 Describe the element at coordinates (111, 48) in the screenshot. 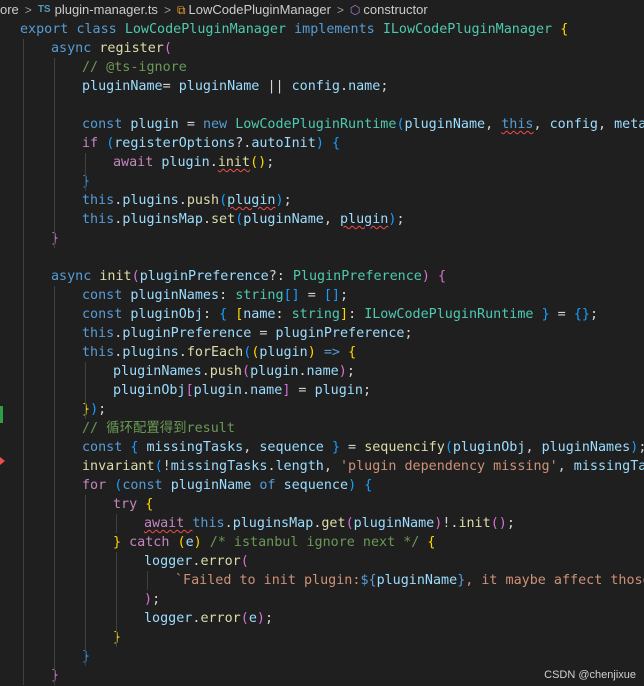

I see `code-line: async register(` at that location.